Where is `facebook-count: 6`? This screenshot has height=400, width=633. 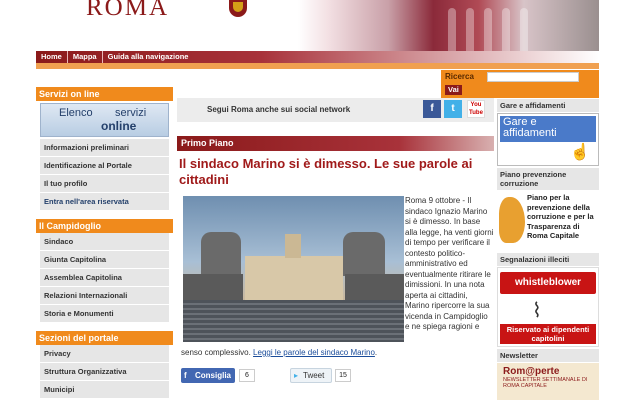
facebook-count: 6 is located at coordinates (247, 375).